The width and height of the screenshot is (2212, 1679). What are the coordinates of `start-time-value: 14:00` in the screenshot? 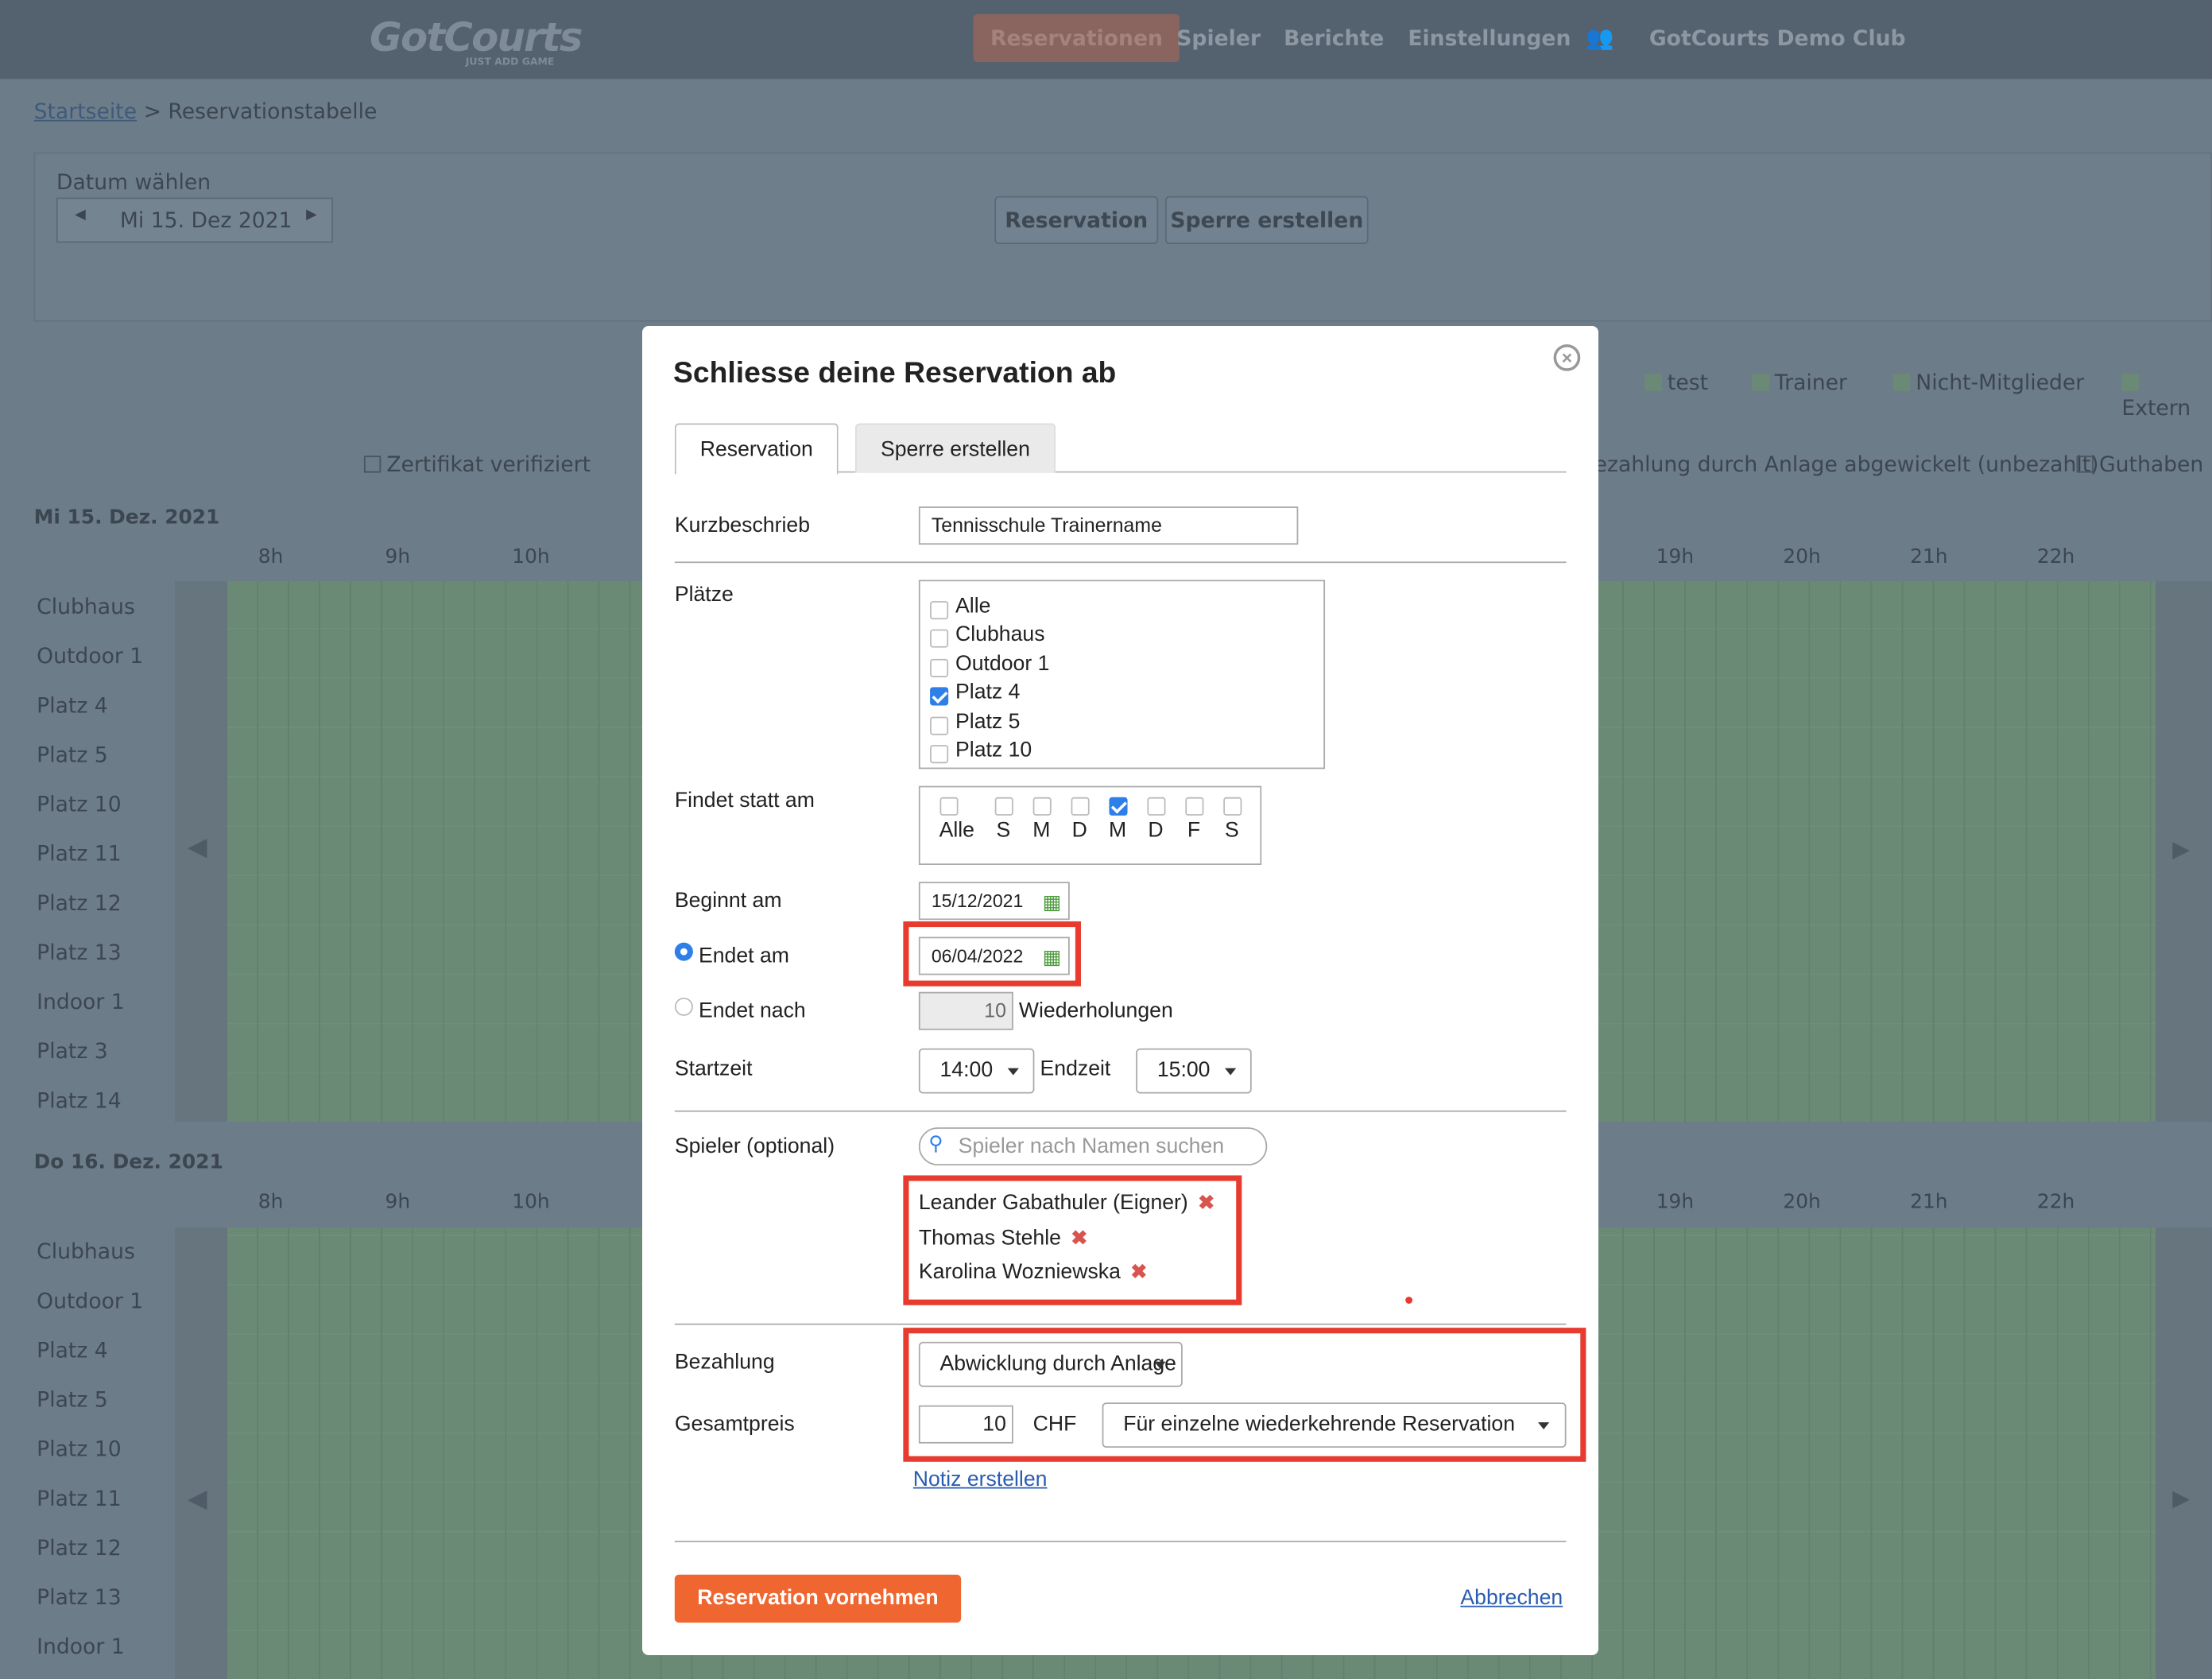 It's located at (966, 1070).